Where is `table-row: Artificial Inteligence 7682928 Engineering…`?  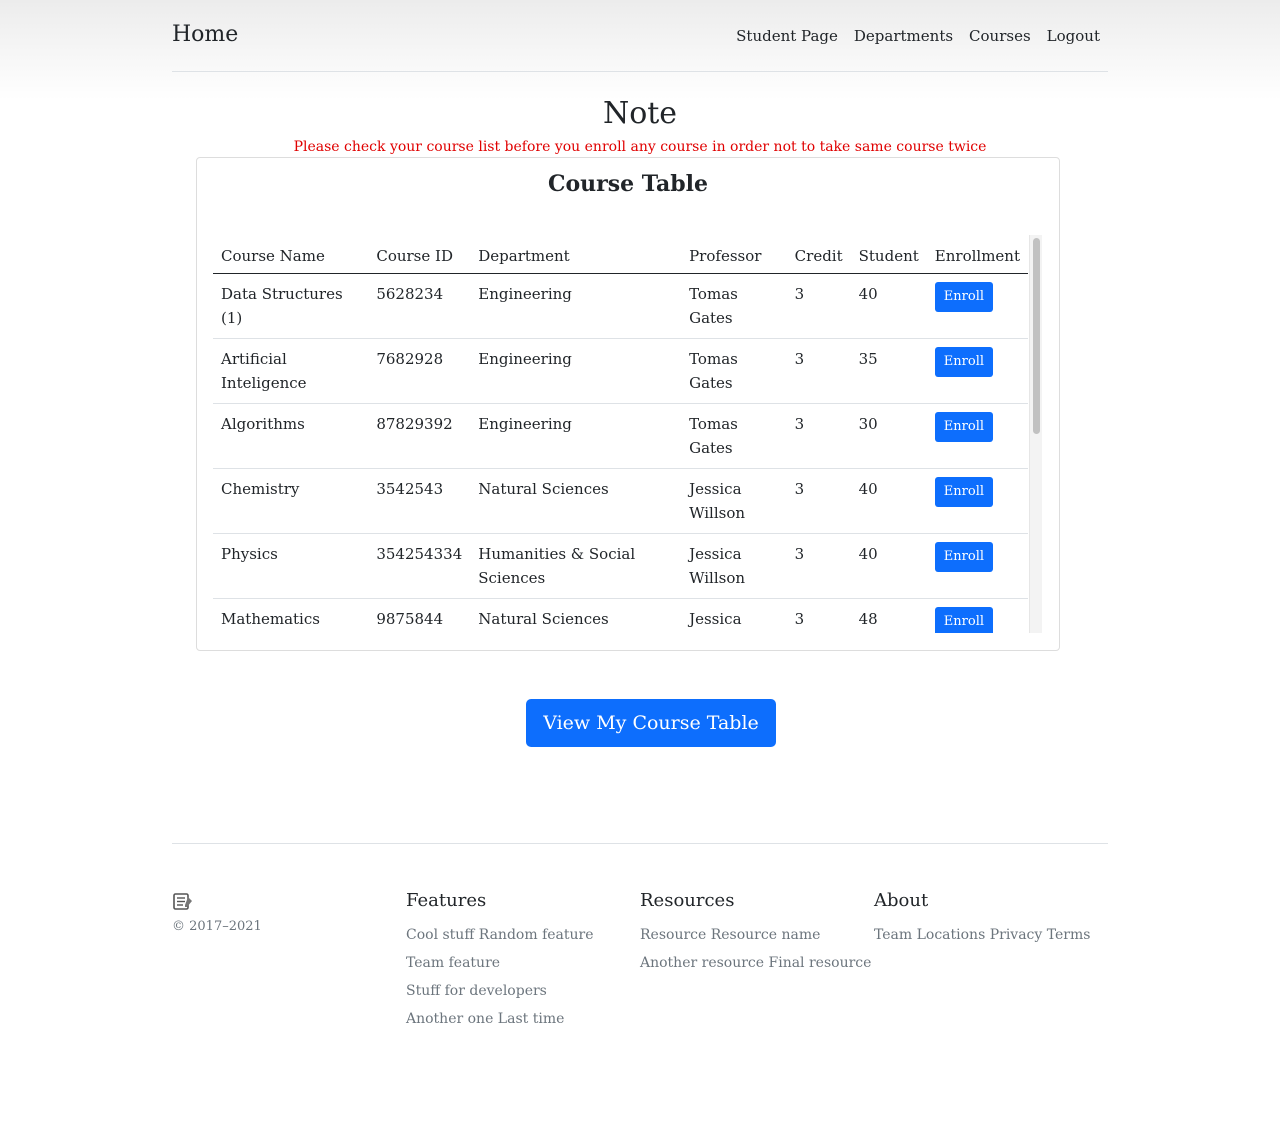
table-row: Artificial Inteligence 7682928 Engineering… is located at coordinates (620, 371).